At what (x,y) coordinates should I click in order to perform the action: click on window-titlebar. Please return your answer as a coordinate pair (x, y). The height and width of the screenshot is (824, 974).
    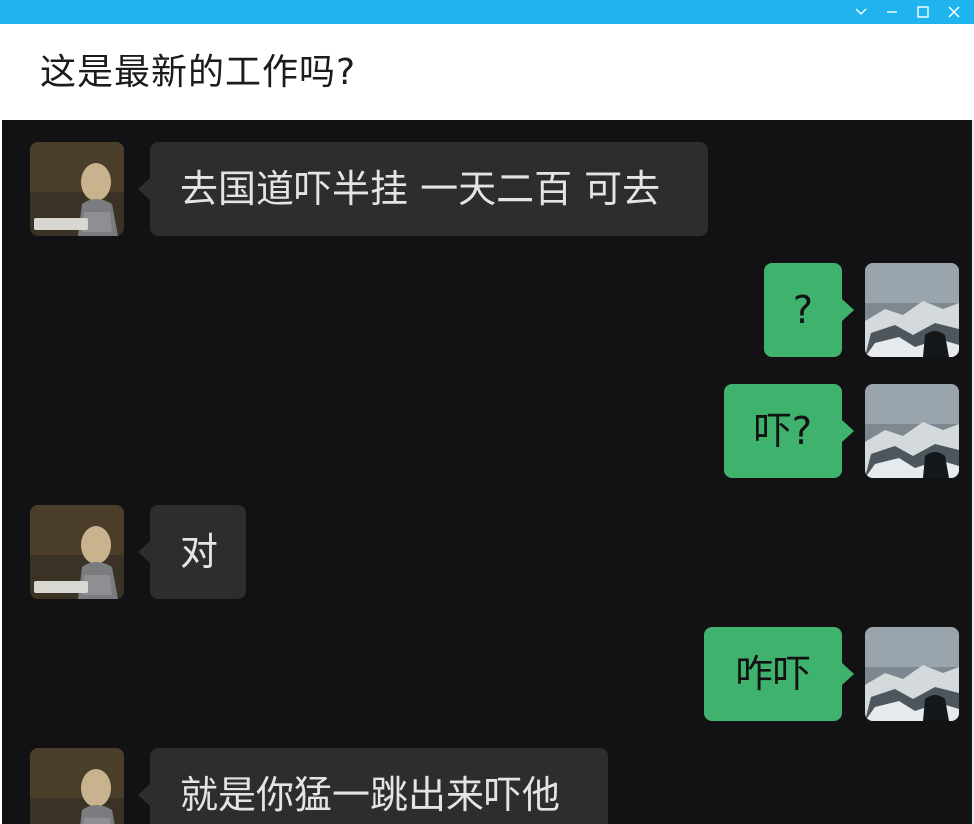
    Looking at the image, I should click on (487, 12).